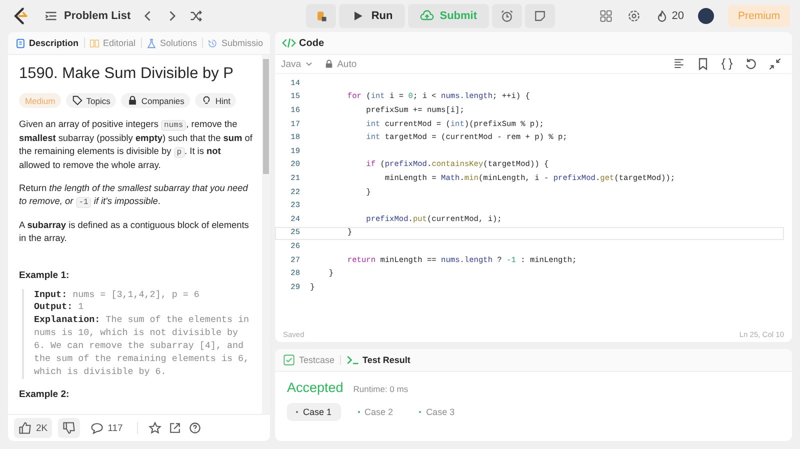  I want to click on comments-button: 117, so click(106, 428).